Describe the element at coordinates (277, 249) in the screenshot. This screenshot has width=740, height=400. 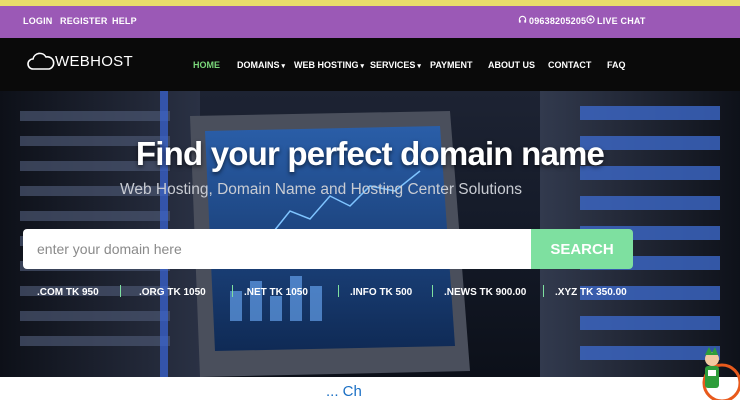
I see `domain-search-input` at that location.